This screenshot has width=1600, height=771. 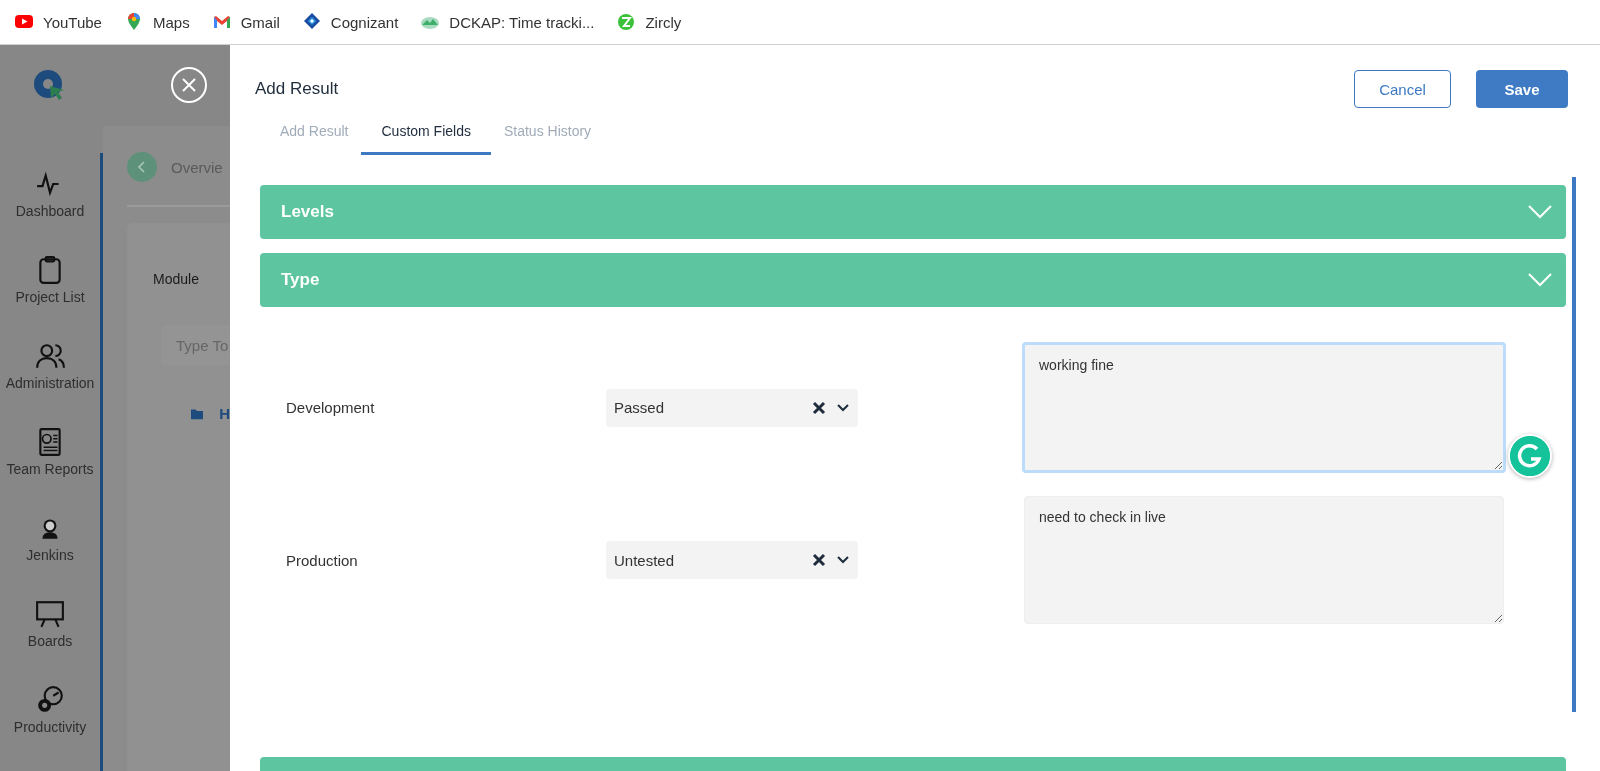 I want to click on folder-icon, so click(x=197, y=413).